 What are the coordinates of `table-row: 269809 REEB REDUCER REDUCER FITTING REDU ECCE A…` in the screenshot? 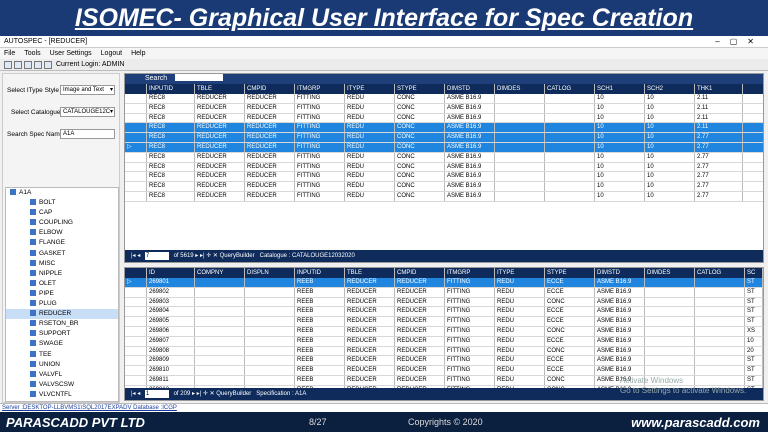 It's located at (444, 361).